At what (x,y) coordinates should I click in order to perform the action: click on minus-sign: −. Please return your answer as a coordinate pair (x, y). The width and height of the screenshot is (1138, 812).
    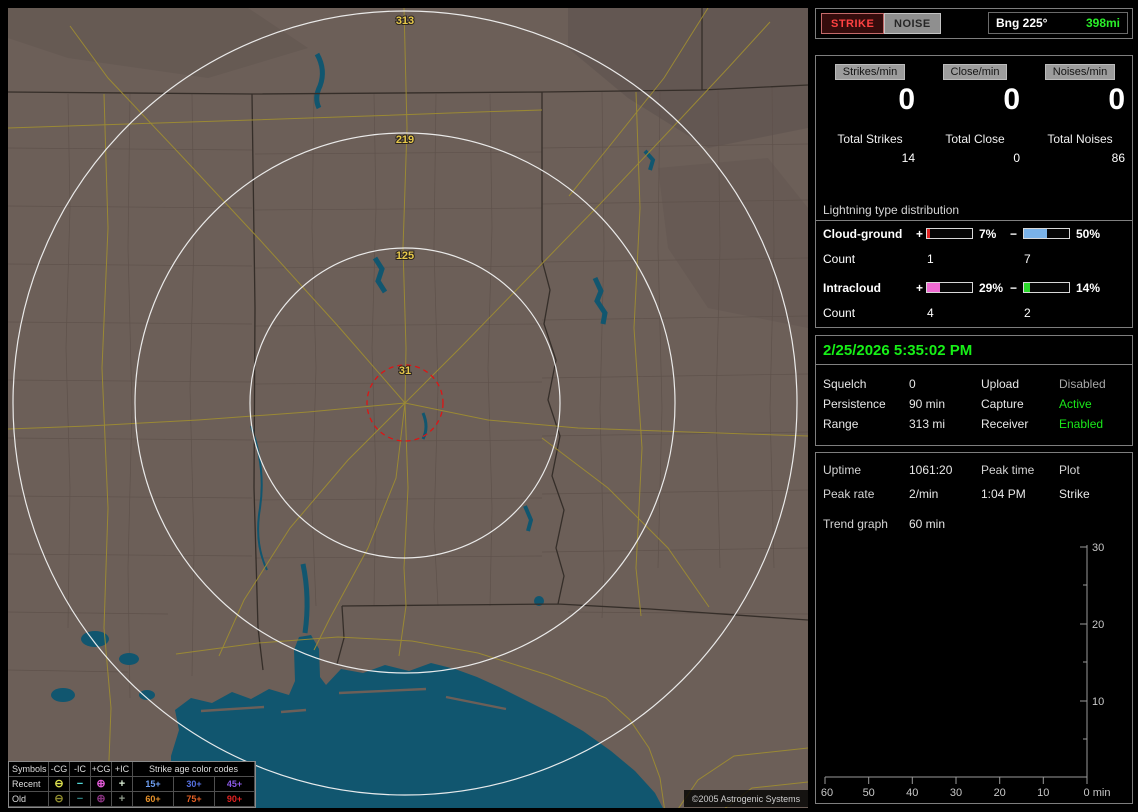
    Looking at the image, I should click on (1014, 234).